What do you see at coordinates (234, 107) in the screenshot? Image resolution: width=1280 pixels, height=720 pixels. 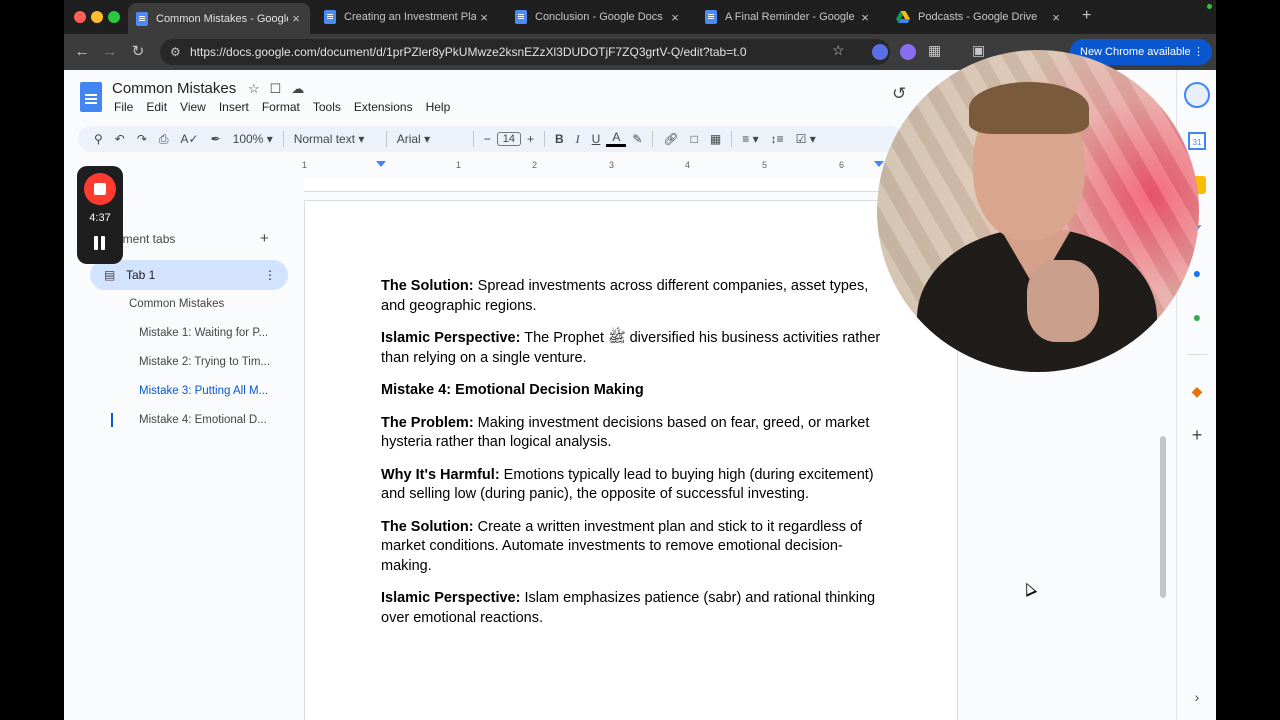 I see `menu-insert: Insert` at bounding box center [234, 107].